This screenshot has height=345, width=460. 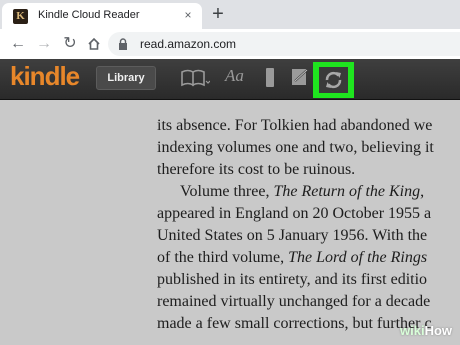 What do you see at coordinates (294, 213) in the screenshot?
I see `book-text-line: appeared in England on 20 October 1955 a` at bounding box center [294, 213].